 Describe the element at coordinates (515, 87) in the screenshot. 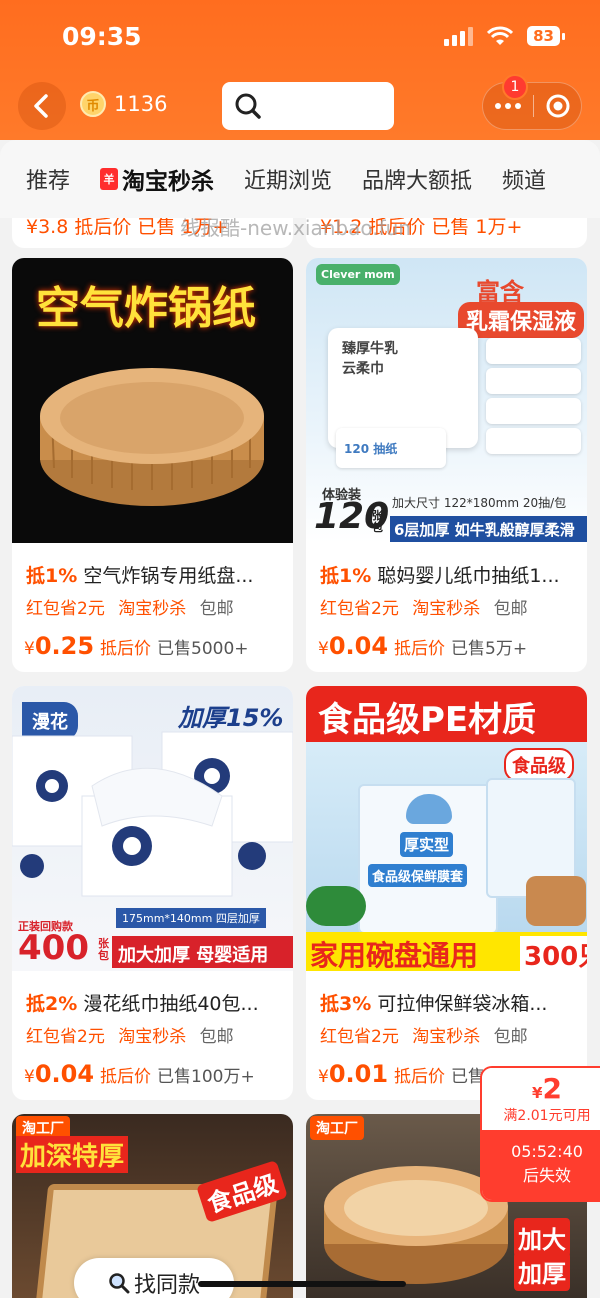

I see `notification-badge: 1` at that location.